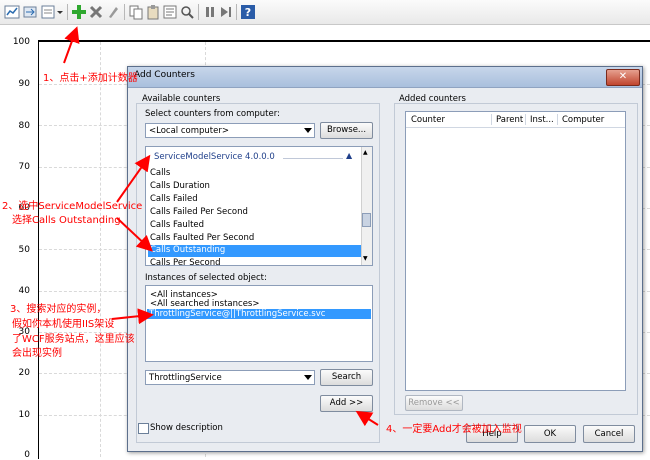 This screenshot has height=460, width=650. What do you see at coordinates (66, 220) in the screenshot?
I see `annotation-step2-line2: 选择Calls Outstanding` at bounding box center [66, 220].